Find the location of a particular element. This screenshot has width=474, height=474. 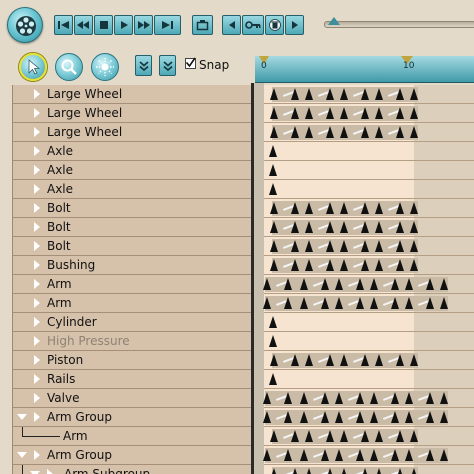

fast-forward-button is located at coordinates (143, 25).